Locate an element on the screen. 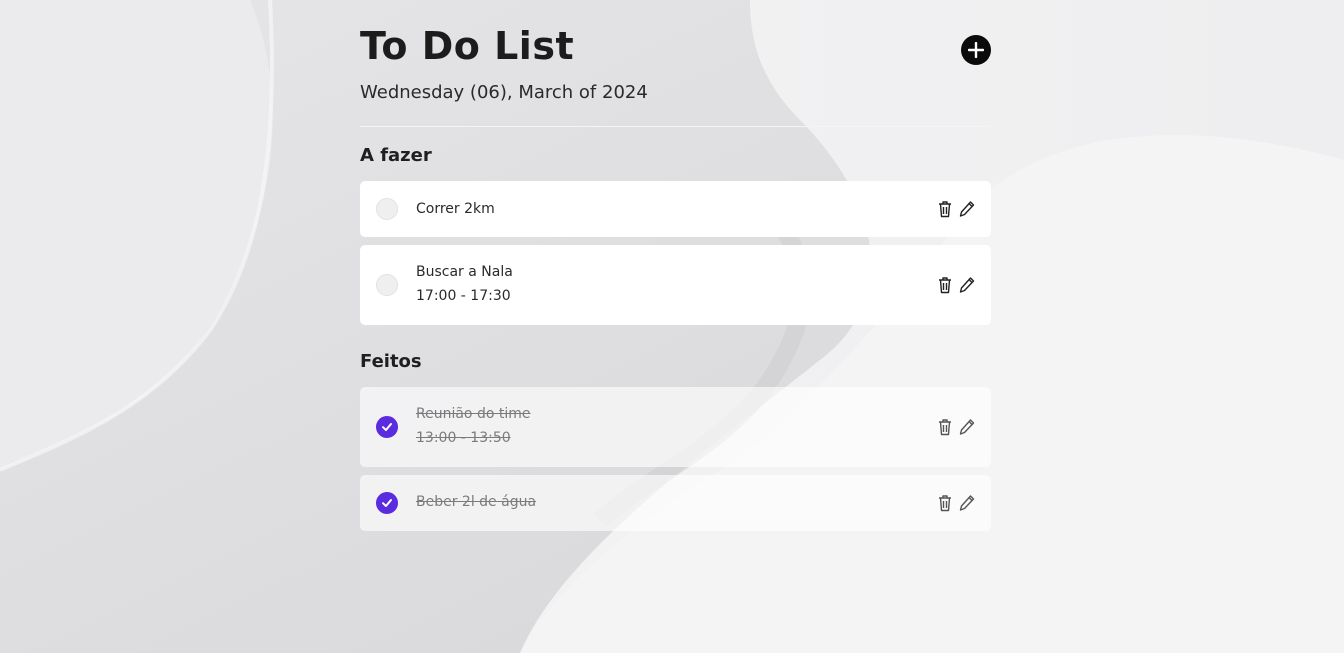 The width and height of the screenshot is (1344, 653). task-name: Beber 2l de água is located at coordinates (476, 502).